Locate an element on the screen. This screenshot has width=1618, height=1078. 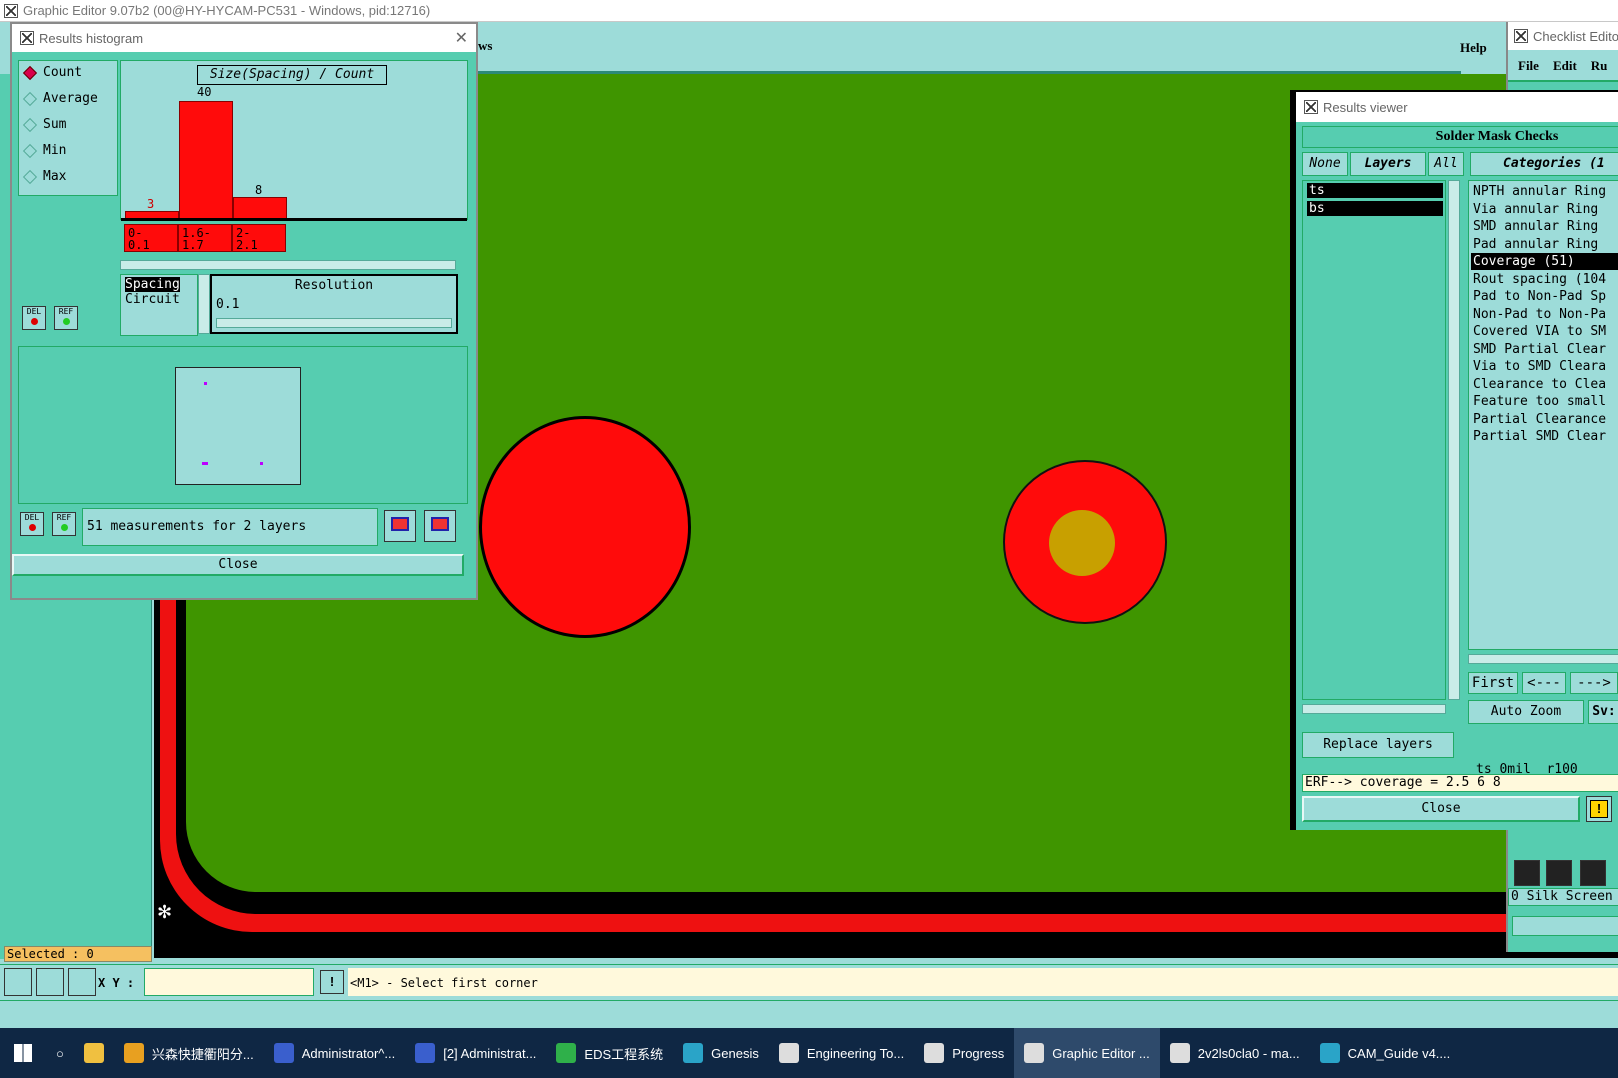
sv-field: Sv: is located at coordinates (1603, 712).